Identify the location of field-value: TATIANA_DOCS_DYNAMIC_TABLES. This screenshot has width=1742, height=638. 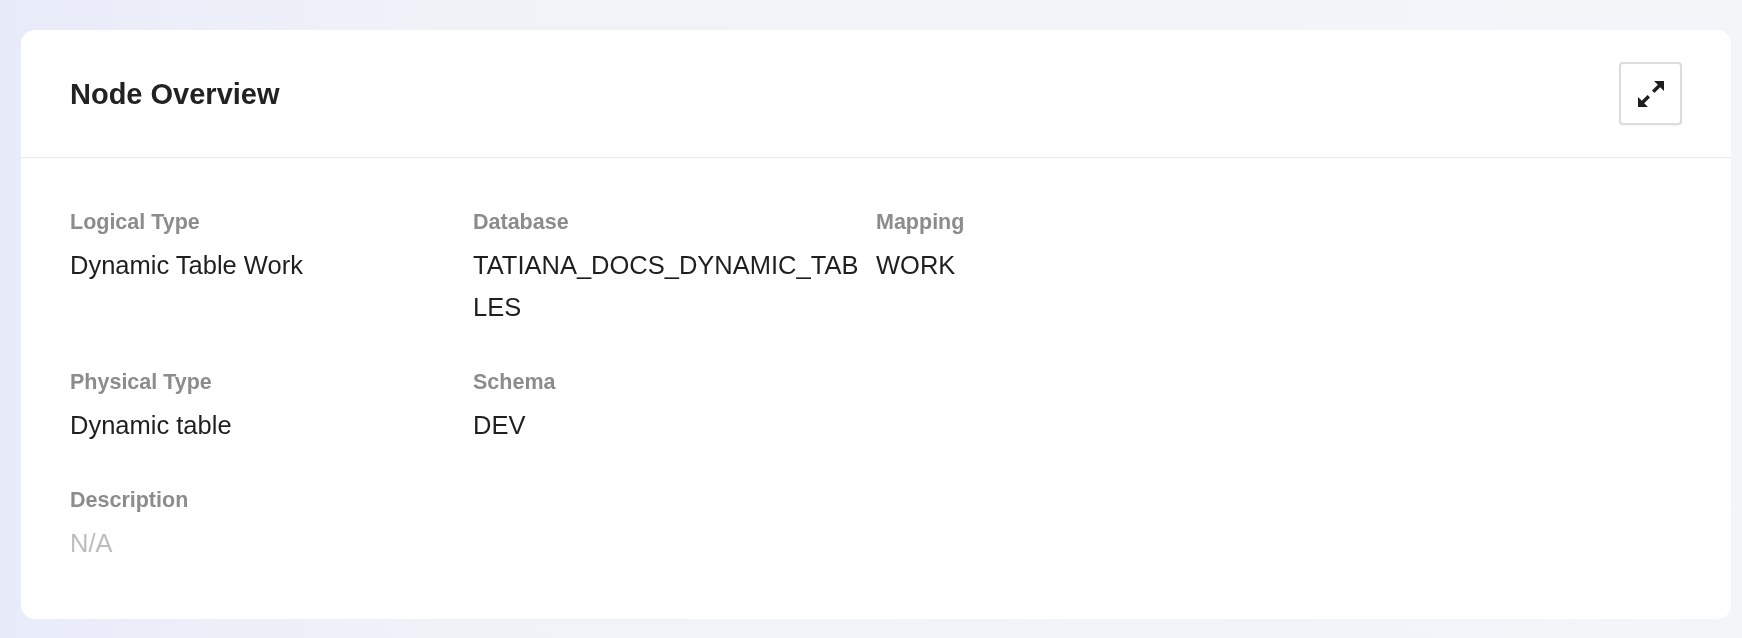
(666, 286).